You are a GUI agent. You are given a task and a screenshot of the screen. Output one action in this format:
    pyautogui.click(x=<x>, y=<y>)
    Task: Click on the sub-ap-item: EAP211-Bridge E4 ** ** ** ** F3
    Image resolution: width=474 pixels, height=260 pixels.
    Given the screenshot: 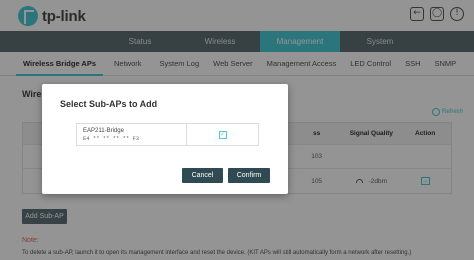 What is the action you would take?
    pyautogui.click(x=132, y=134)
    